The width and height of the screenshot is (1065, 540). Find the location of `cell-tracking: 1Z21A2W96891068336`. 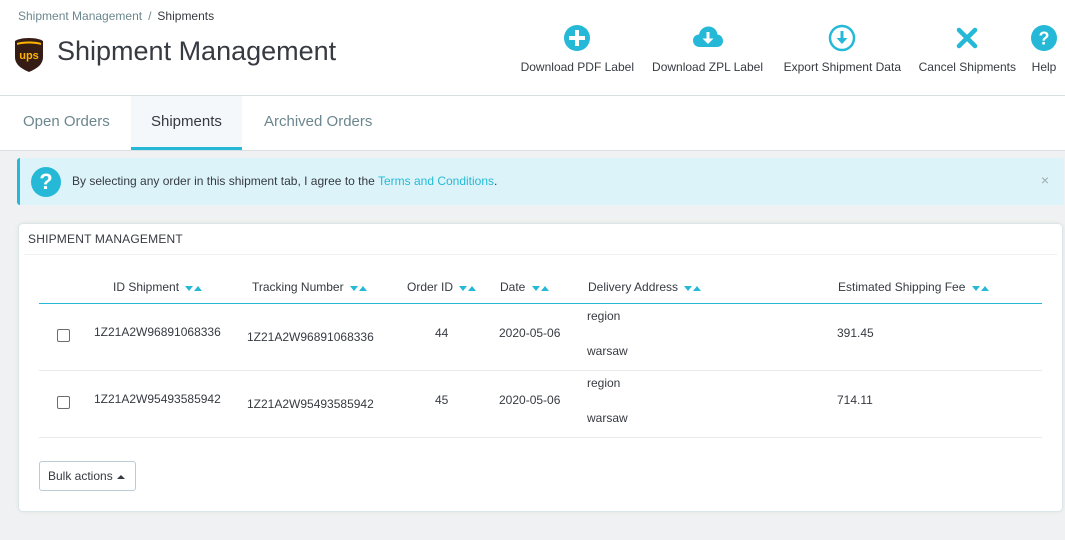

cell-tracking: 1Z21A2W96891068336 is located at coordinates (310, 337).